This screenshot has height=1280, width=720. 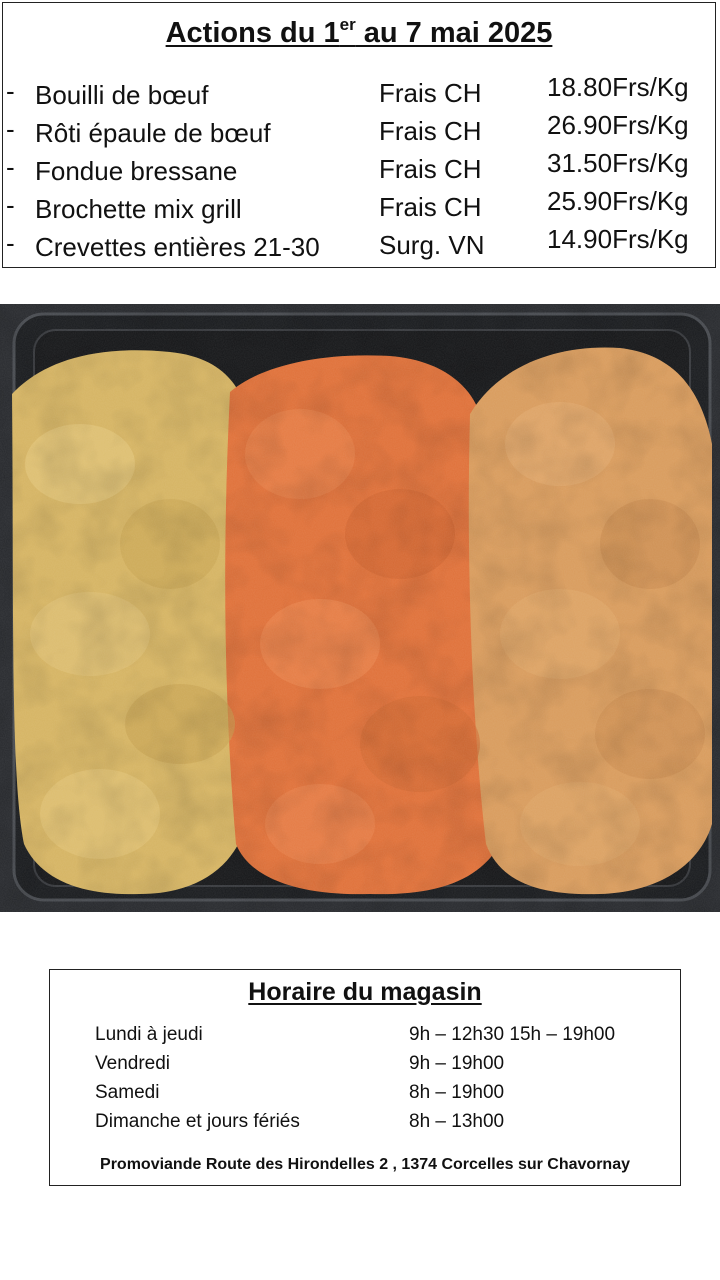 I want to click on product-origin: Surg. VN, so click(x=432, y=245).